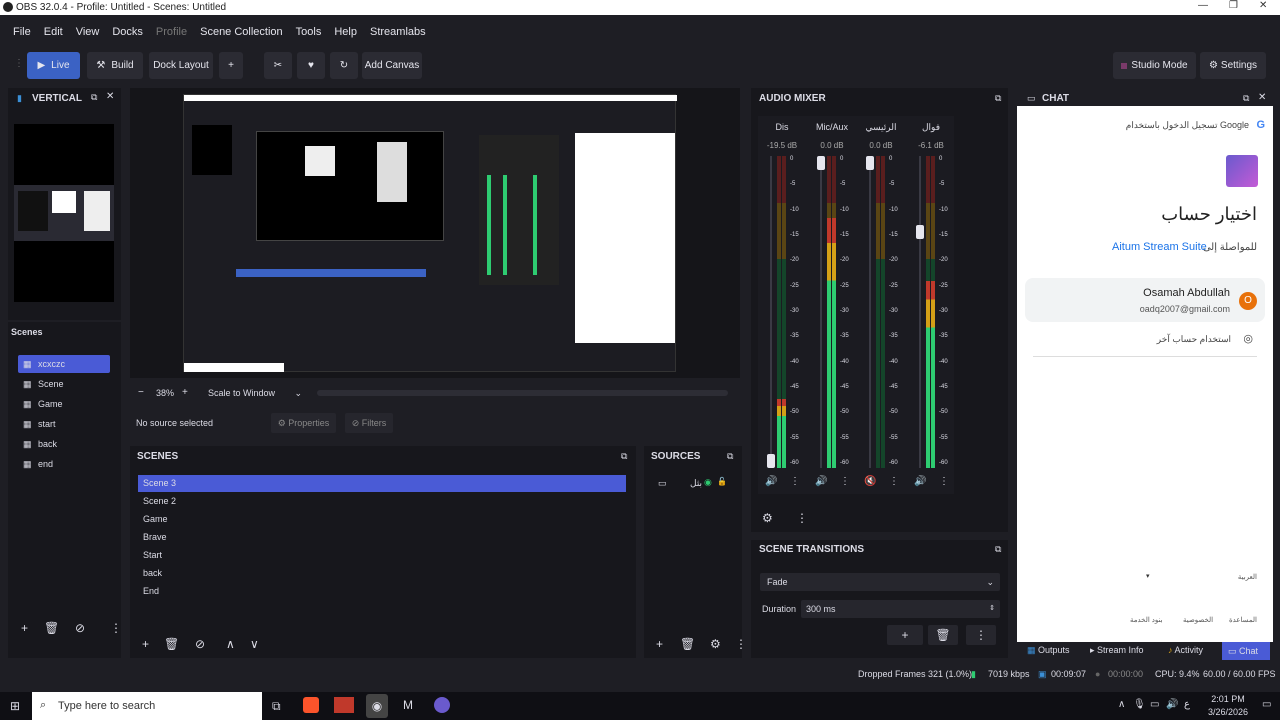 The height and width of the screenshot is (720, 1280). I want to click on zoom-out-button: −, so click(141, 392).